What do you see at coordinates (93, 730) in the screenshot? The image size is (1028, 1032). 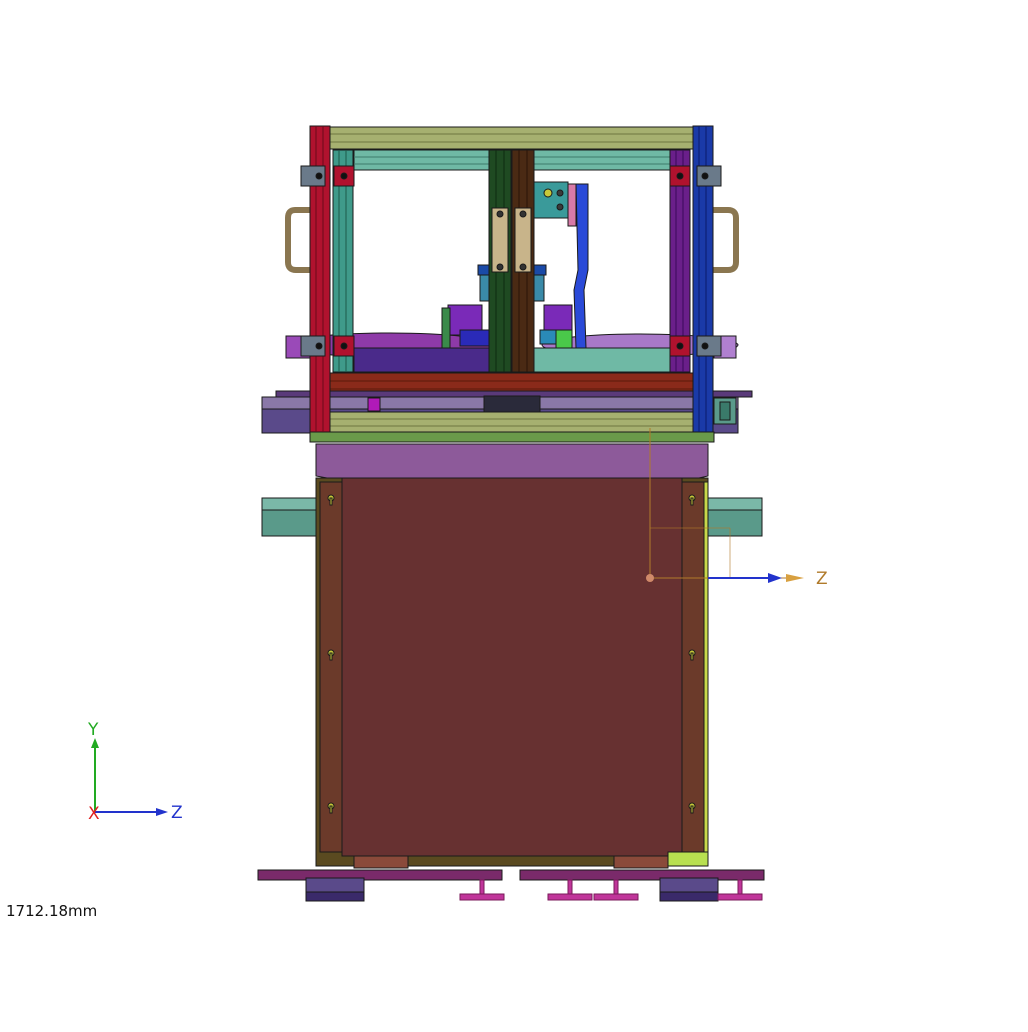 I see `triad-y-label: Y` at bounding box center [93, 730].